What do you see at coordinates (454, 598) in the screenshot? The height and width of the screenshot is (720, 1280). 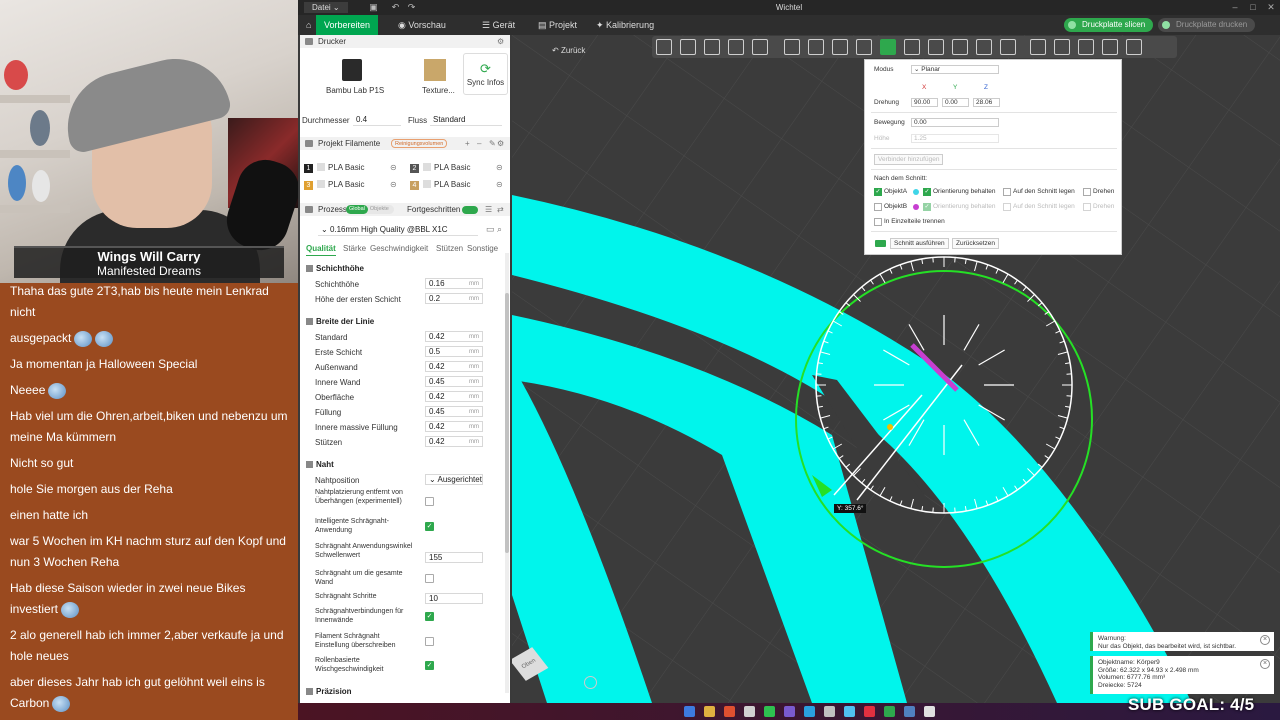 I see `seam-setting-input: 10` at bounding box center [454, 598].